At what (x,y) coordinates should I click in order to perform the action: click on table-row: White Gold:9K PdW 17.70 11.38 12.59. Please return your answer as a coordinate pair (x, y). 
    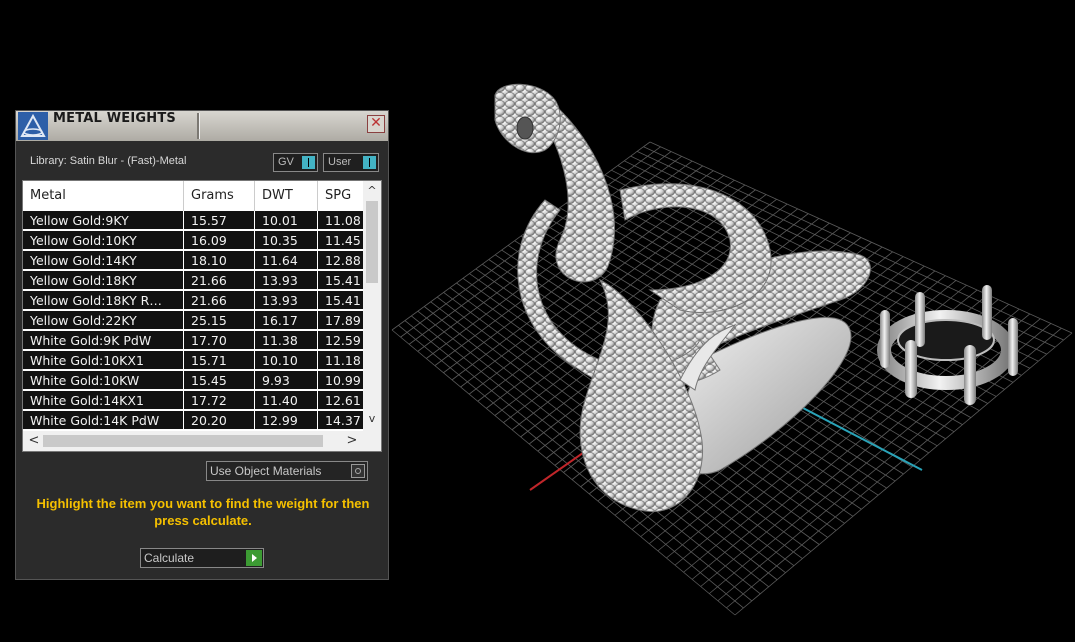
    Looking at the image, I should click on (193, 341).